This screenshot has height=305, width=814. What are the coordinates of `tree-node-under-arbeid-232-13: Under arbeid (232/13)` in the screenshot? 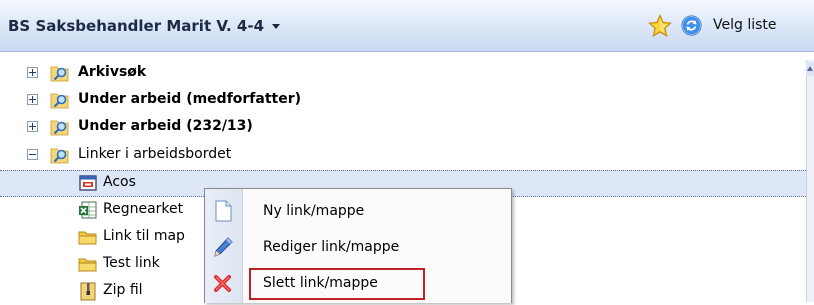 It's located at (403, 127).